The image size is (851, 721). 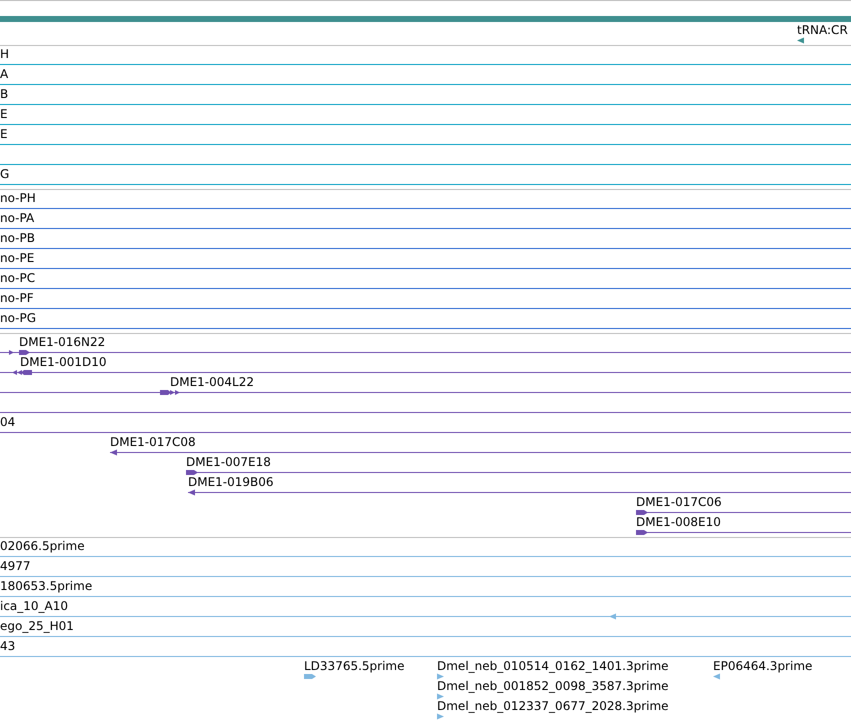 What do you see at coordinates (17, 258) in the screenshot?
I see `feature-label: no-PE` at bounding box center [17, 258].